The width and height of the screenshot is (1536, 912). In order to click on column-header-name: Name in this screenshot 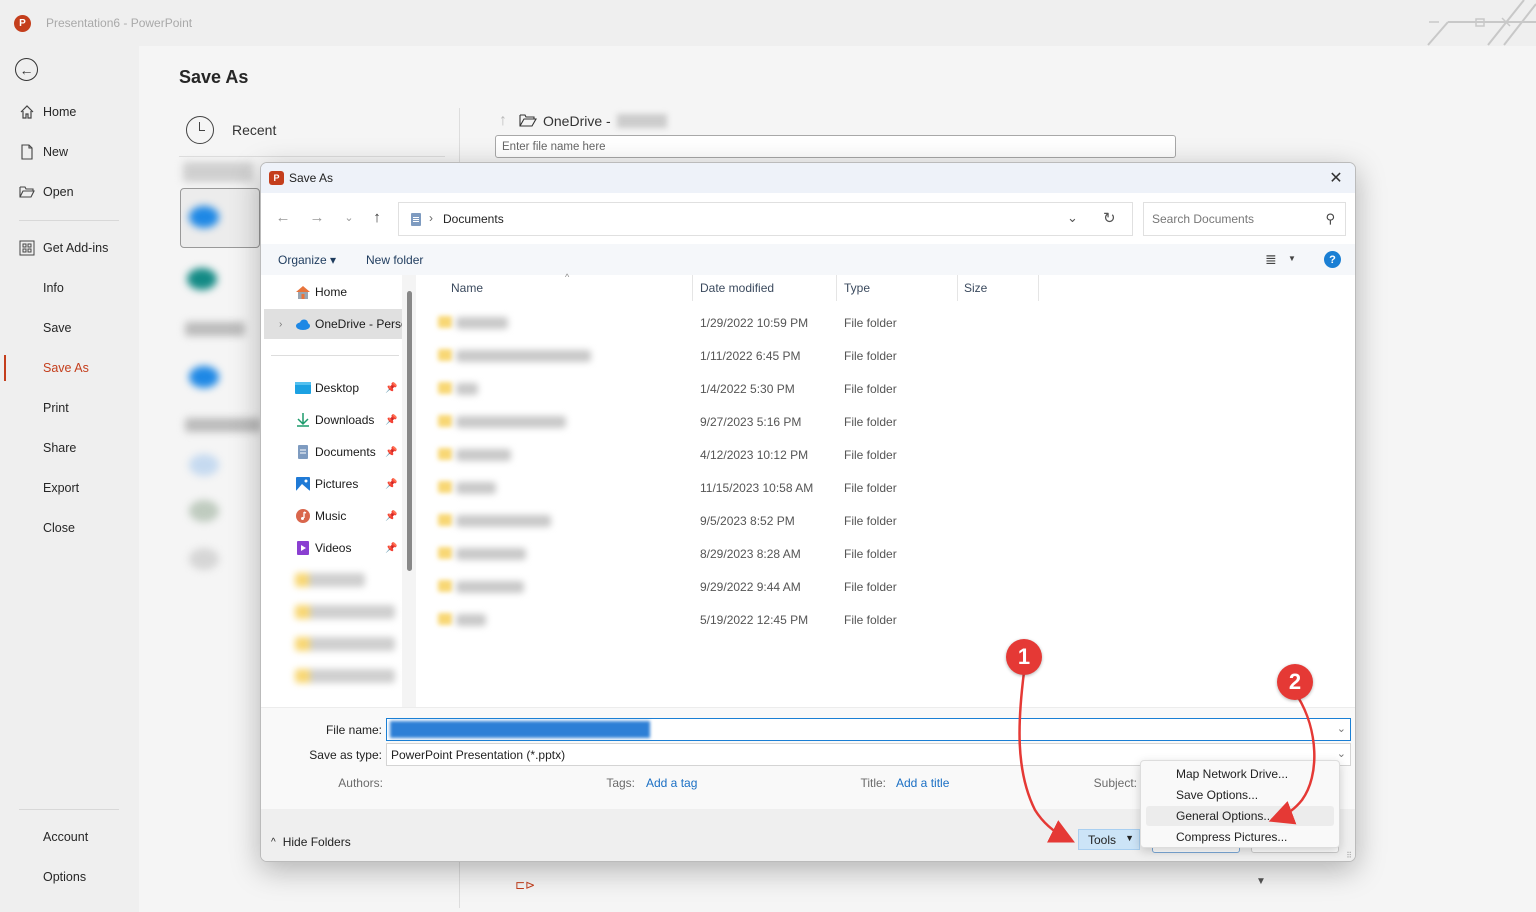, I will do `click(571, 288)`.